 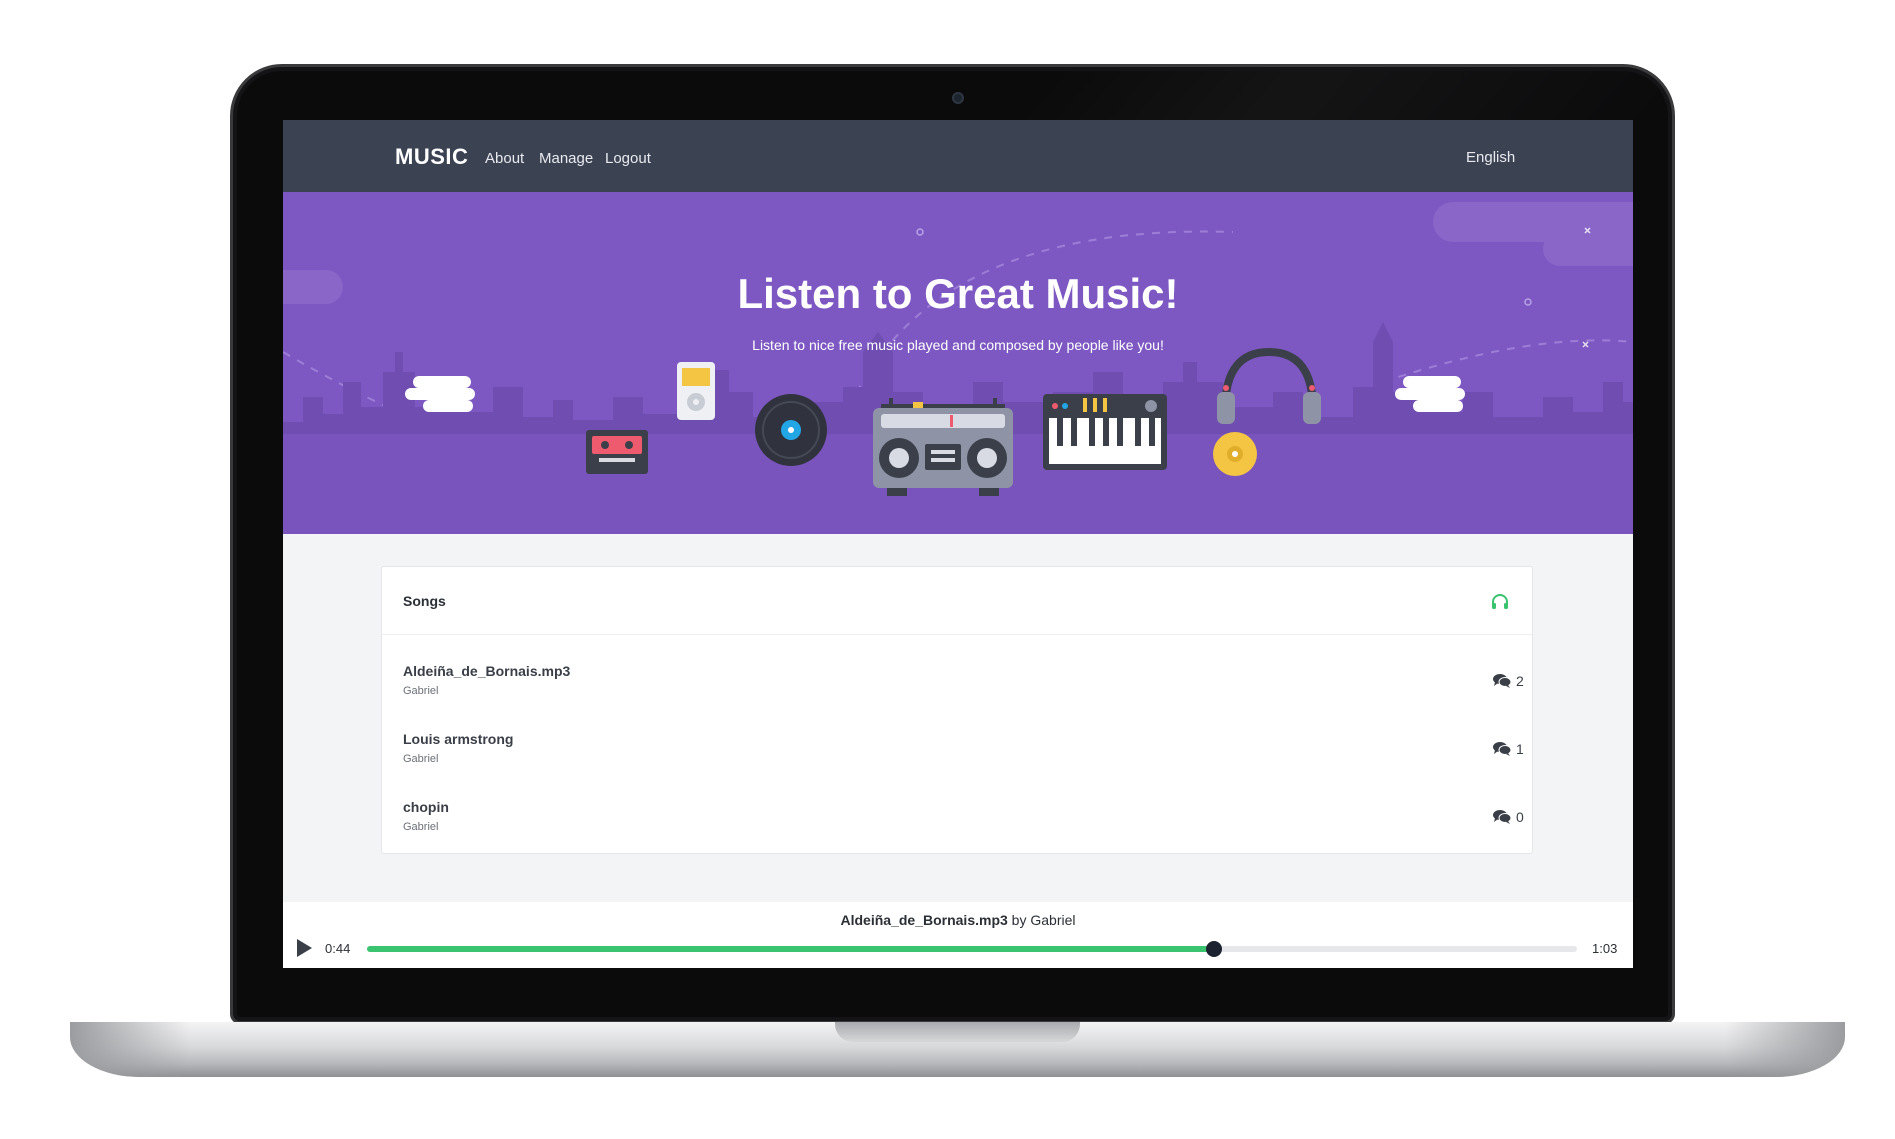 I want to click on song-row: Louis armstrong Gabriel 1, so click(x=957, y=765).